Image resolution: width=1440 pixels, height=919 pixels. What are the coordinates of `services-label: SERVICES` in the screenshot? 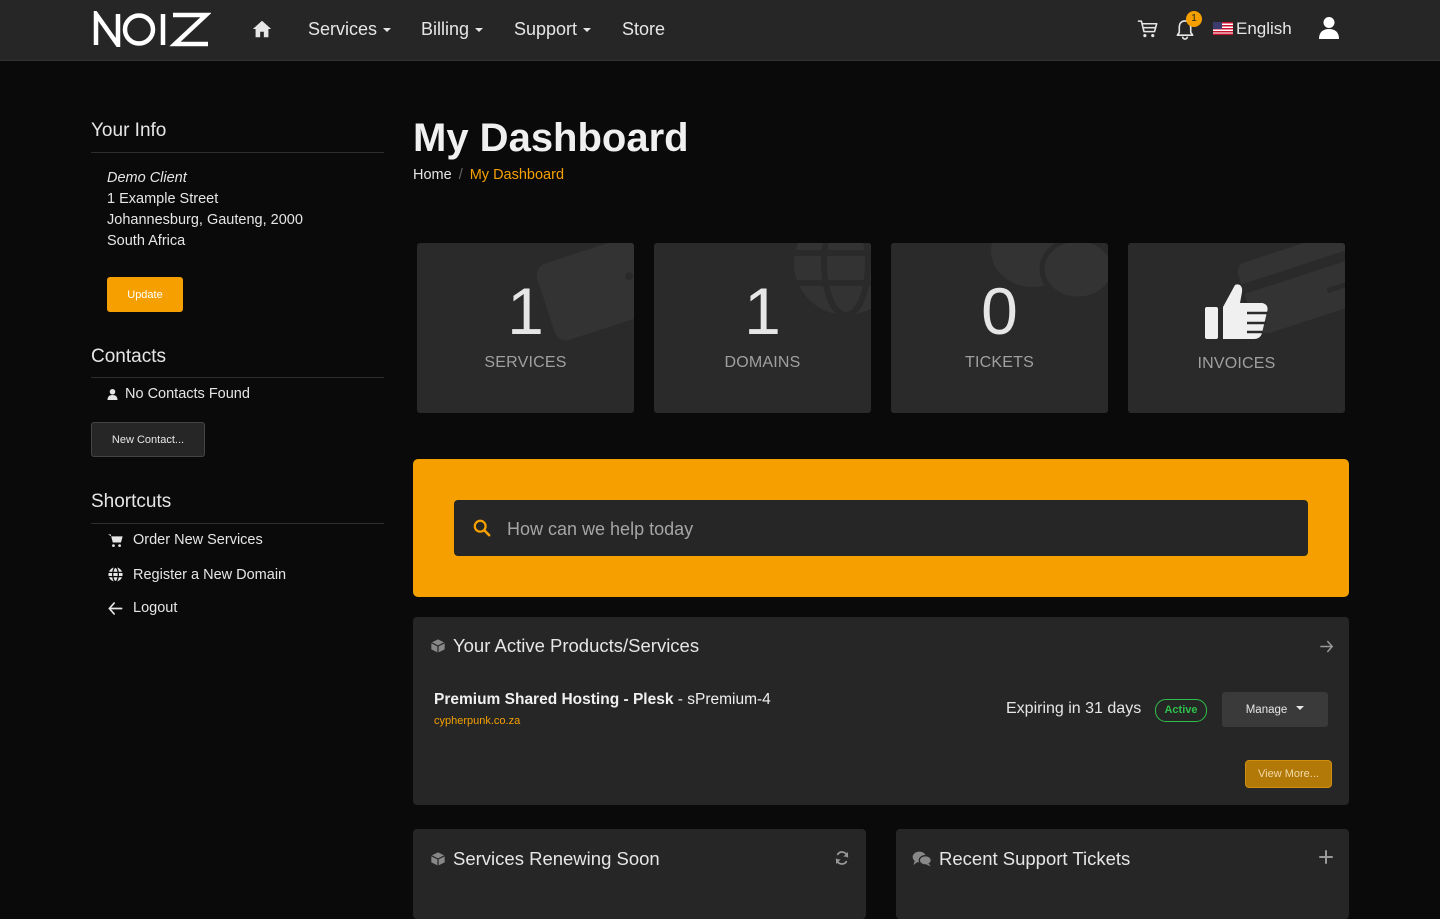 It's located at (525, 362).